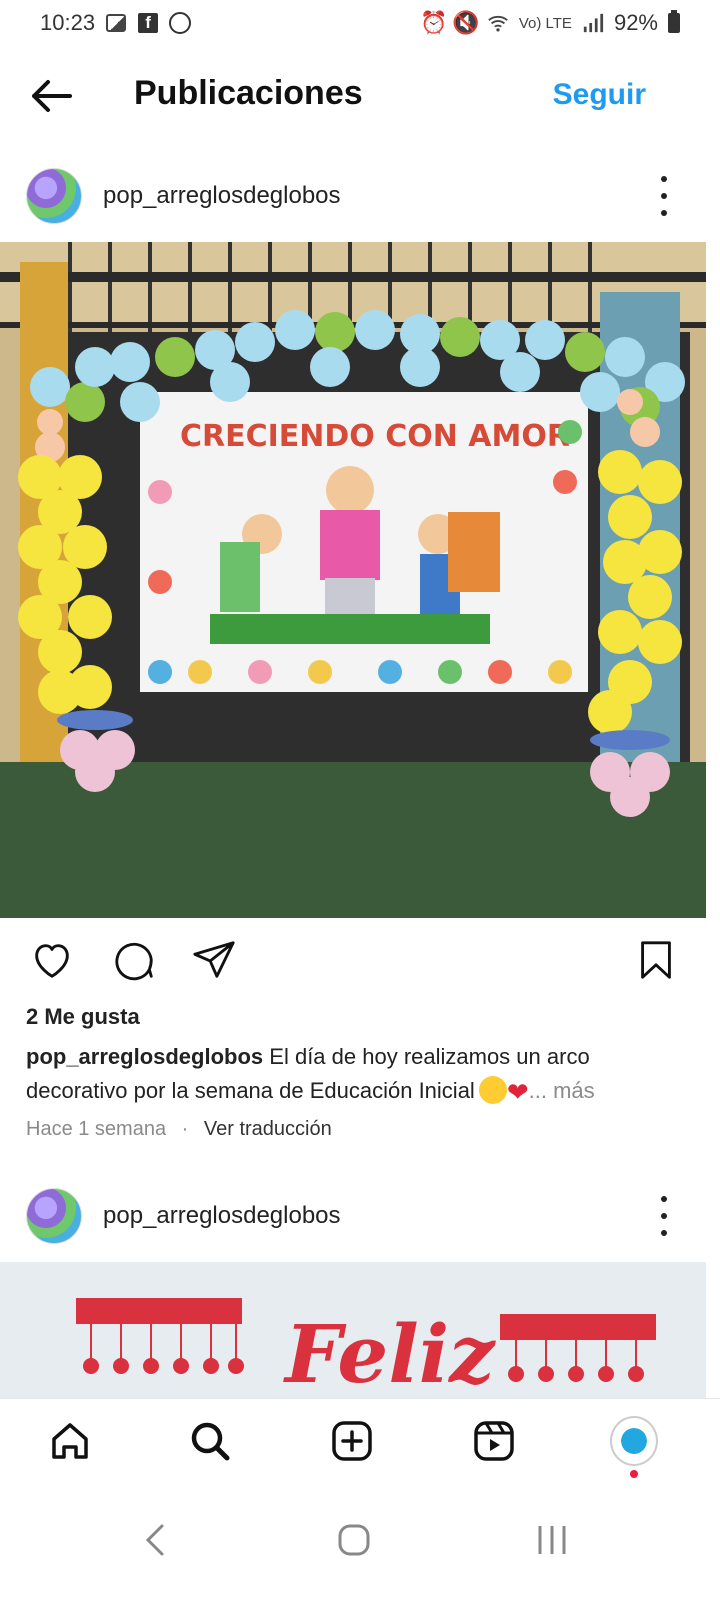 This screenshot has height=1600, width=720. I want to click on arrow-left-icon, so click(52, 96).